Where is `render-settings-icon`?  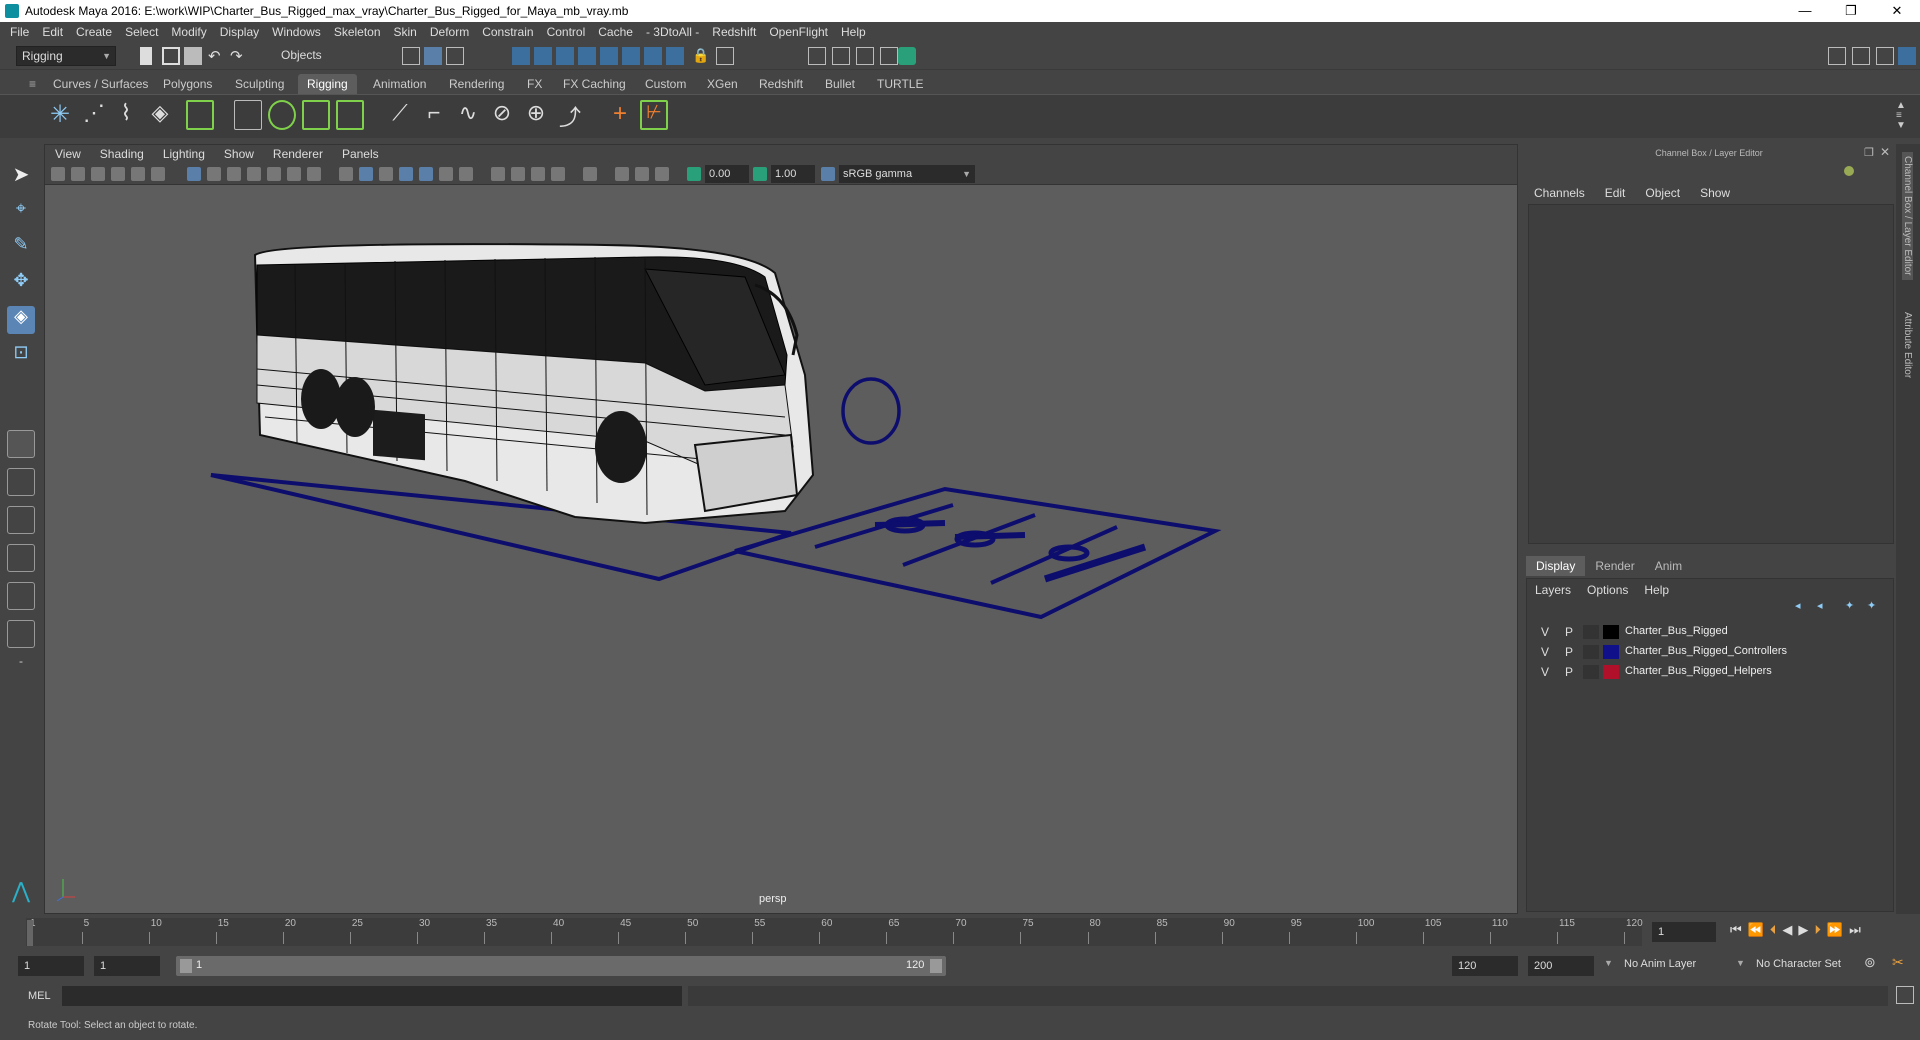 render-settings-icon is located at coordinates (865, 56).